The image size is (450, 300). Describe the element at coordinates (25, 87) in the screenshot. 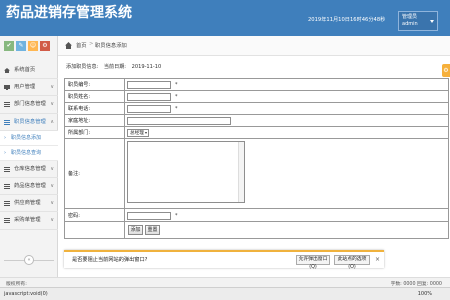

I see `sidebar-item-label: 用户管理` at that location.